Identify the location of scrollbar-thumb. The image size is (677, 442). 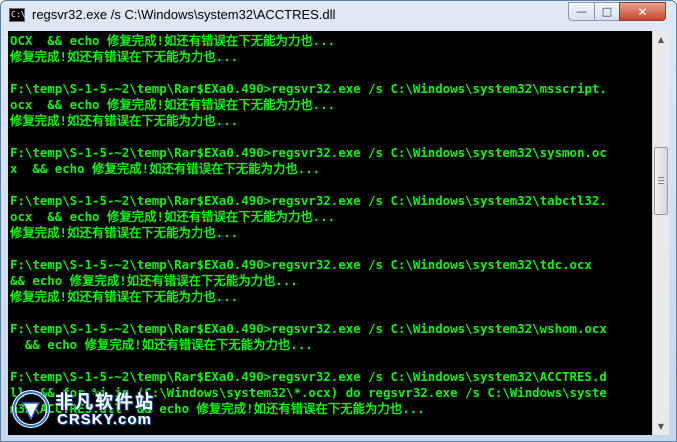
(661, 181).